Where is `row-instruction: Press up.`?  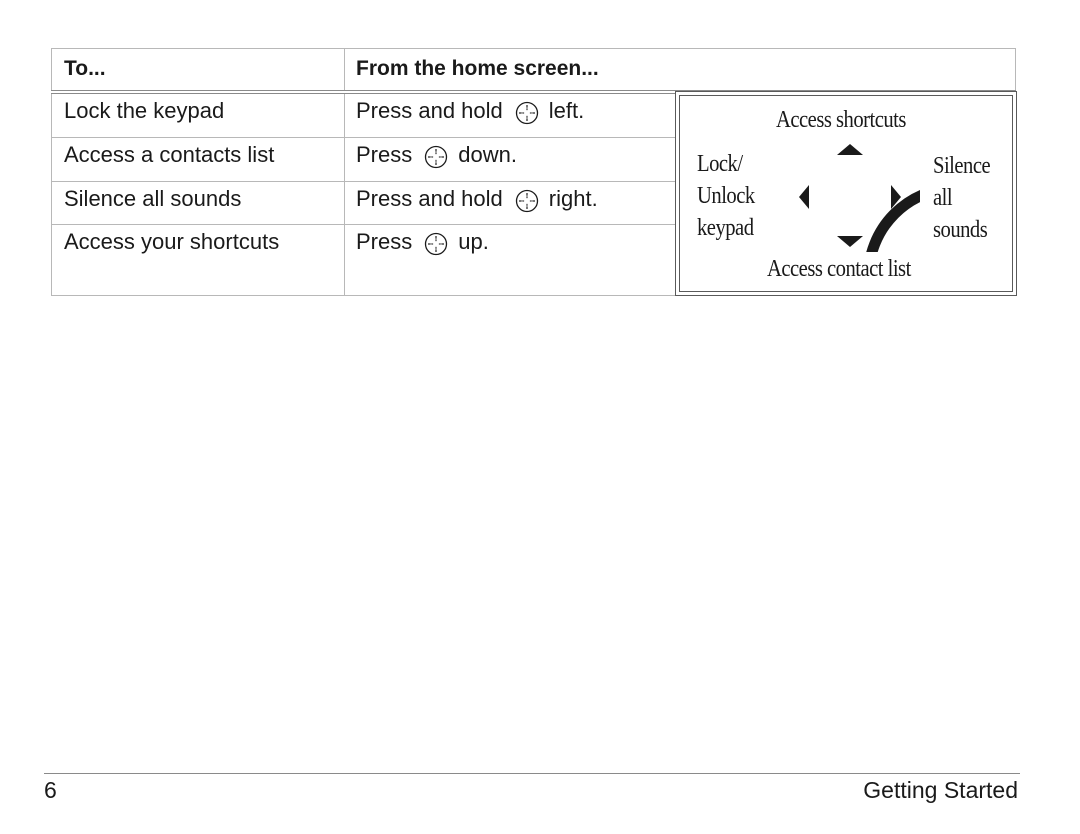
row-instruction: Press up. is located at coordinates (422, 242).